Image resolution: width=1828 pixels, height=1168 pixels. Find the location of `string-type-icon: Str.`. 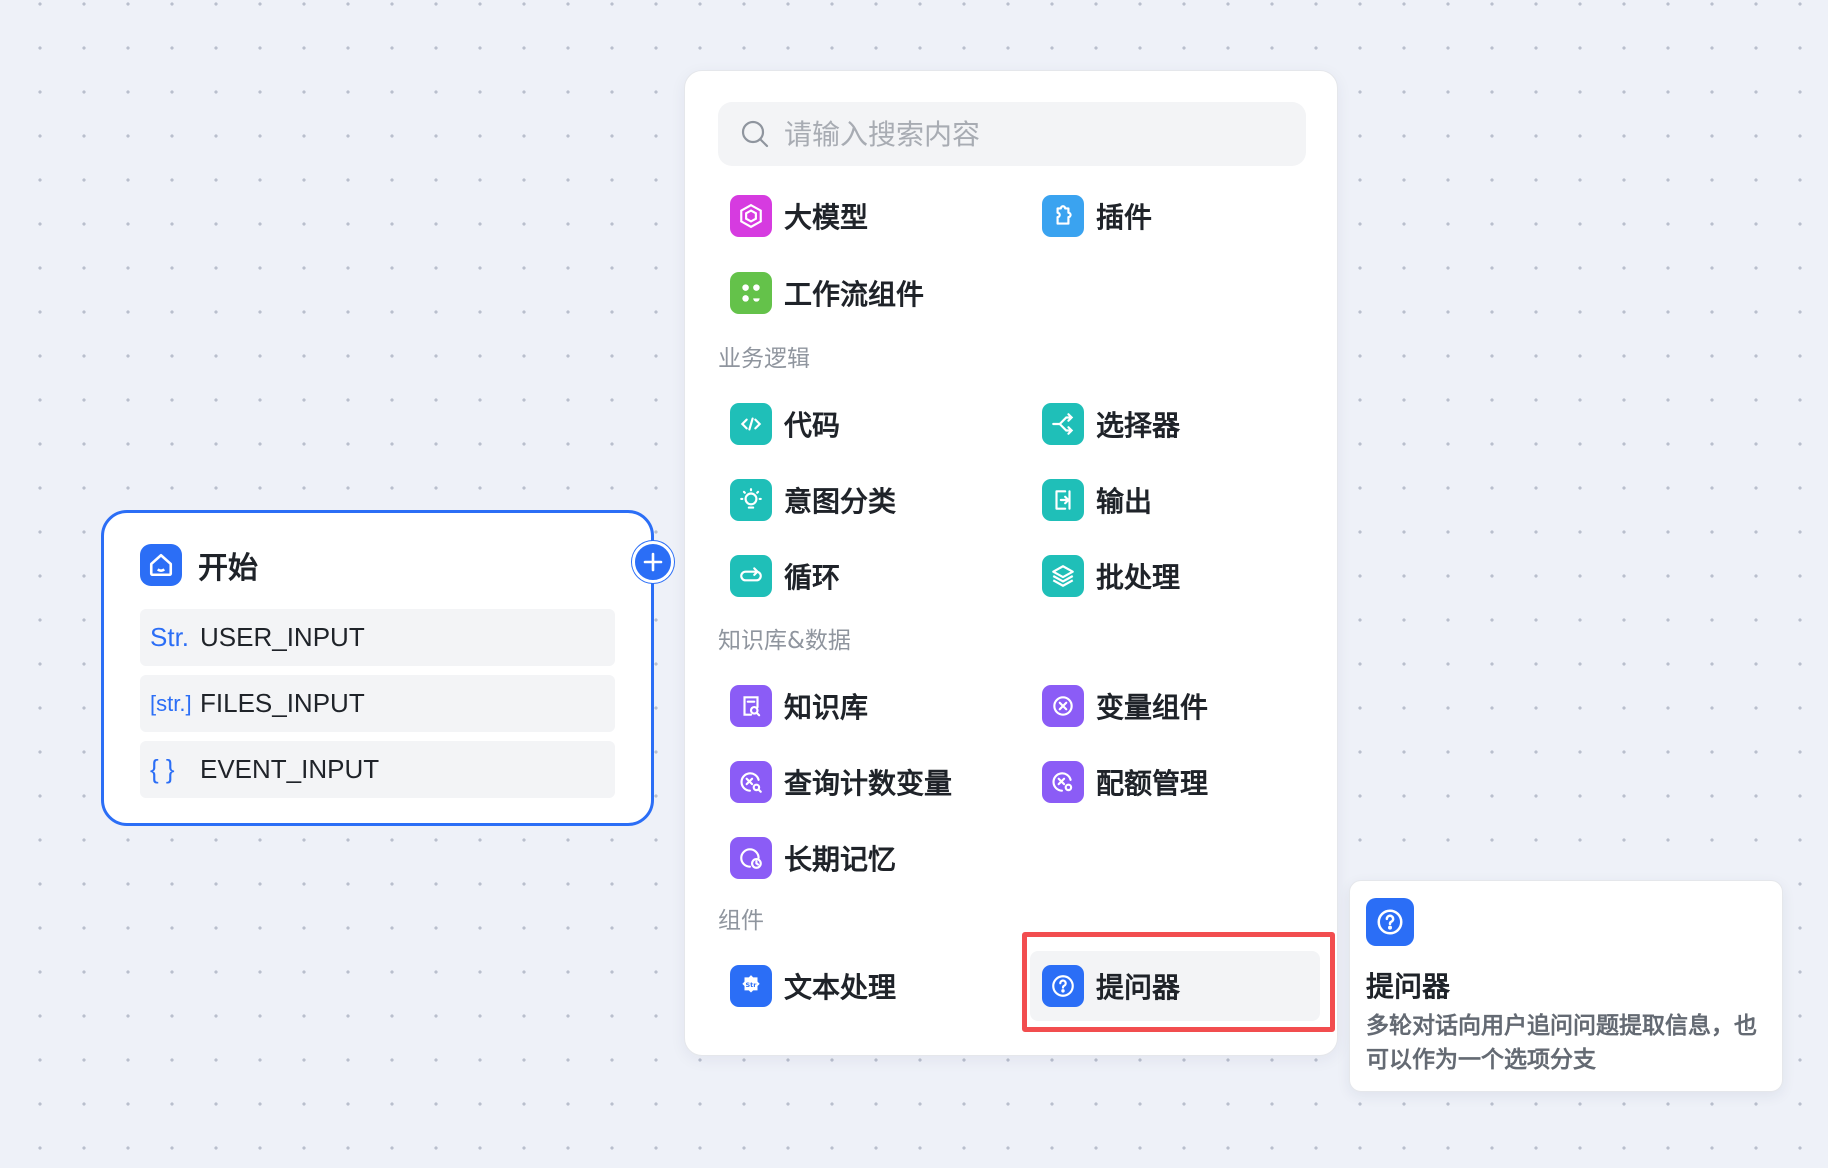

string-type-icon: Str. is located at coordinates (170, 637).